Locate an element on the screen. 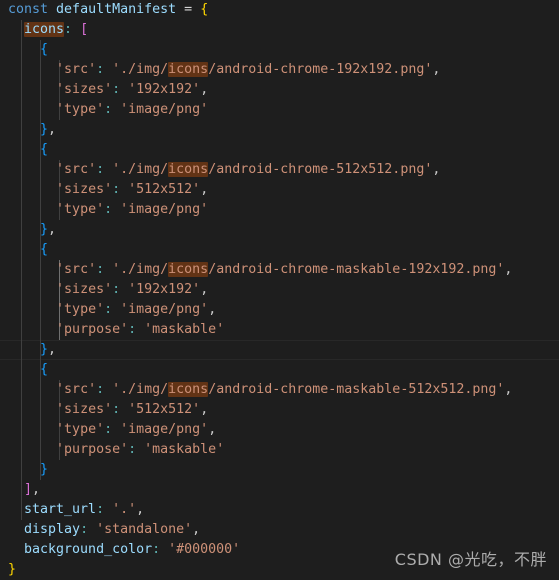  value-sizes-4: '512x512' is located at coordinates (164, 409).